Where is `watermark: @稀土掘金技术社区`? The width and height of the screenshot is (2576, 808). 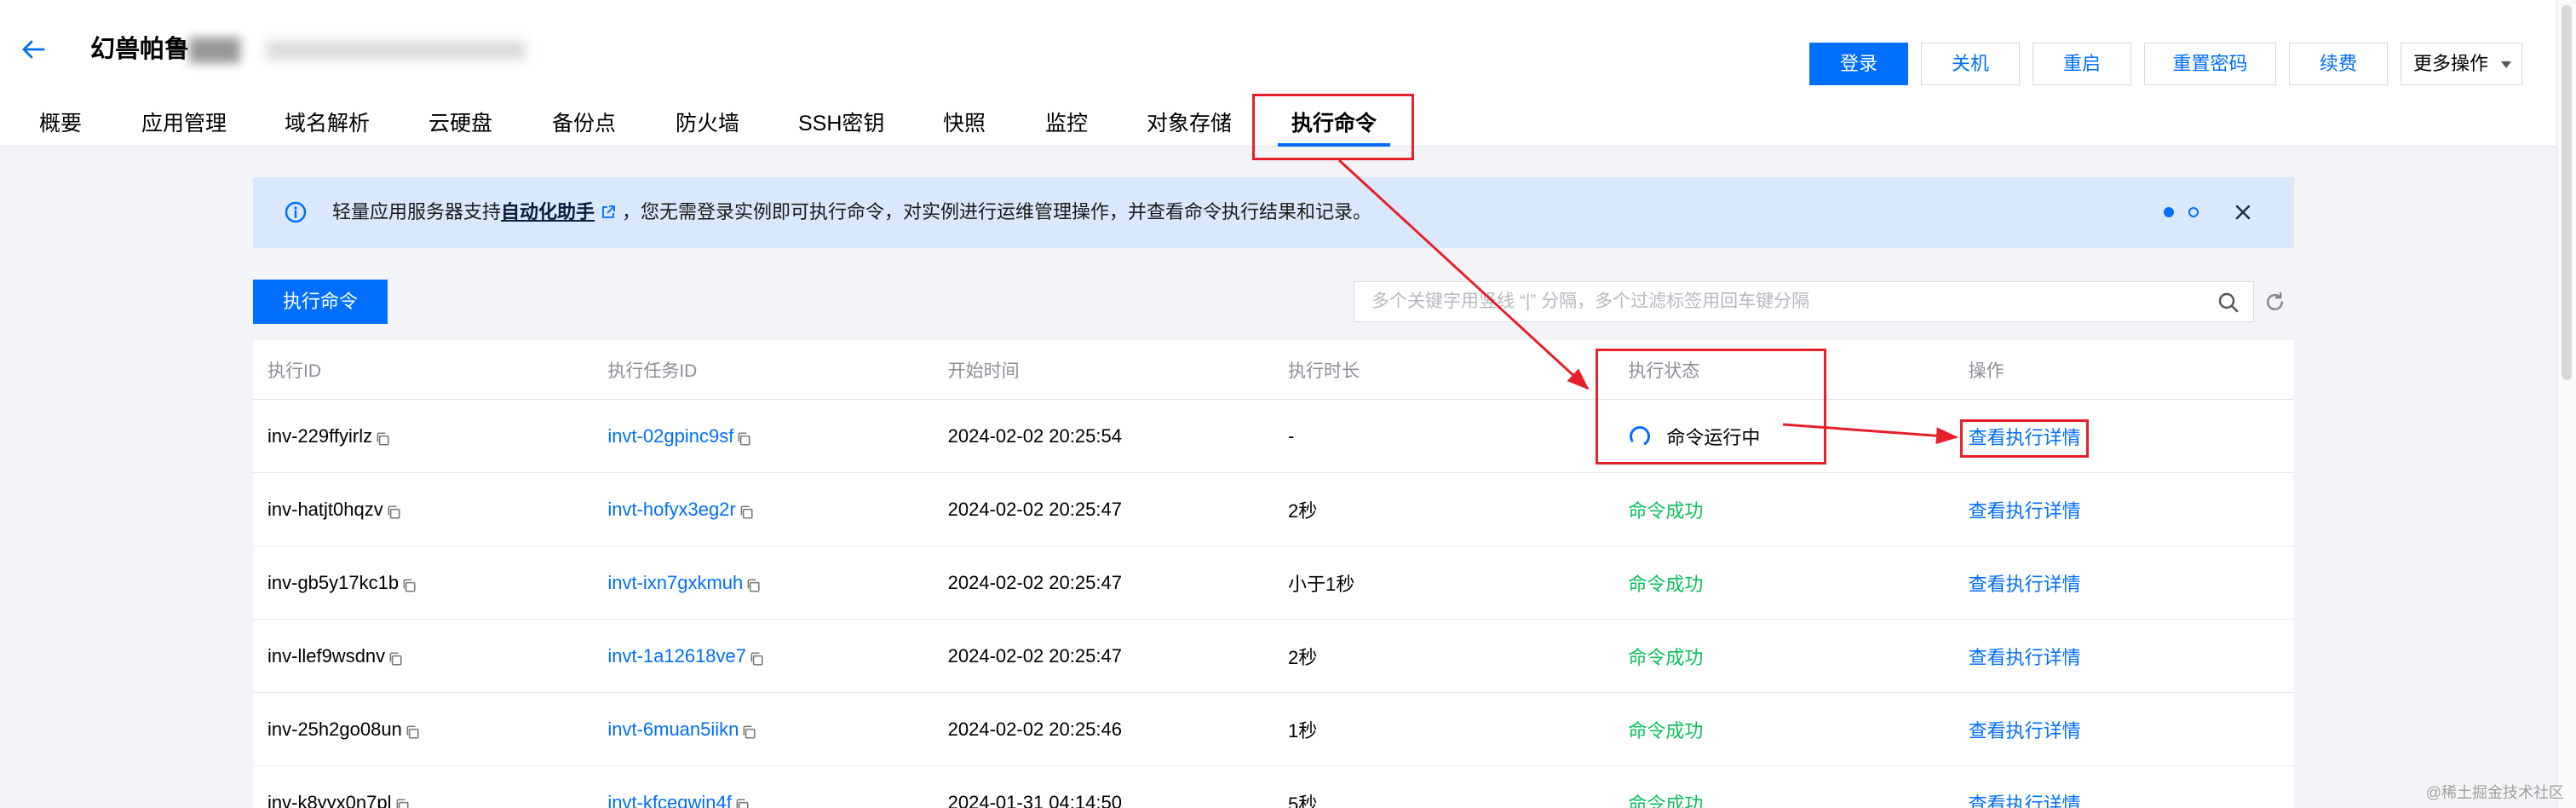
watermark: @稀土掘金技术社区 is located at coordinates (2494, 792).